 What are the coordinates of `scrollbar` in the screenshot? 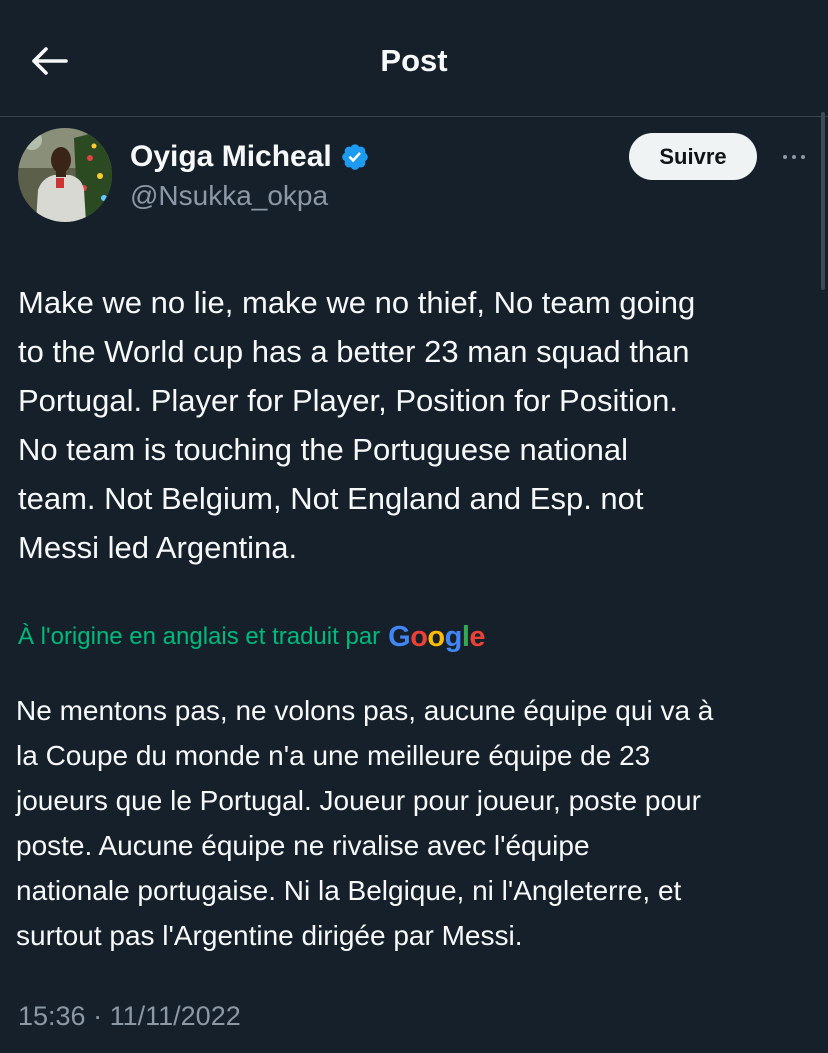 It's located at (823, 201).